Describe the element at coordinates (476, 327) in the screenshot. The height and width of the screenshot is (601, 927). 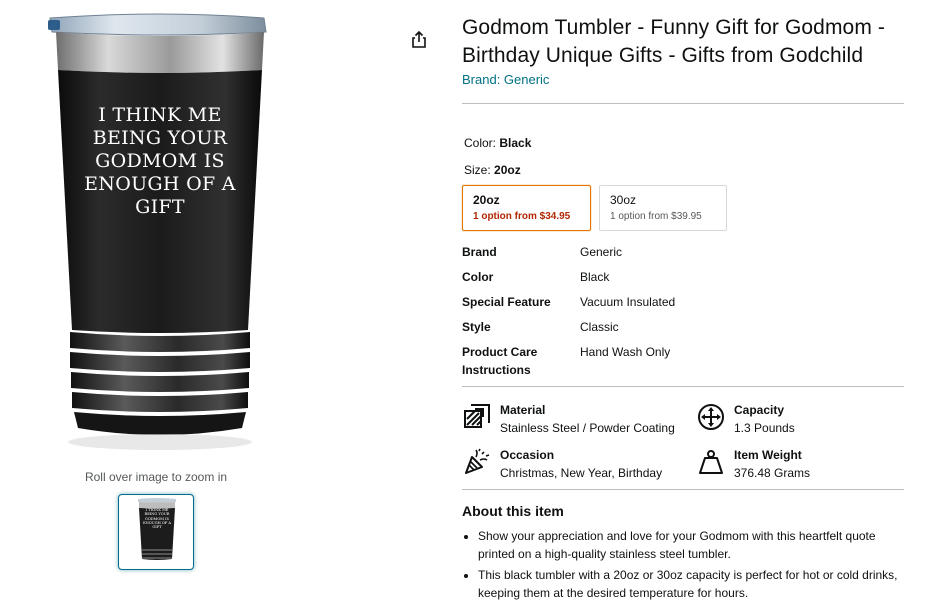
I see `spec-key: Style` at that location.